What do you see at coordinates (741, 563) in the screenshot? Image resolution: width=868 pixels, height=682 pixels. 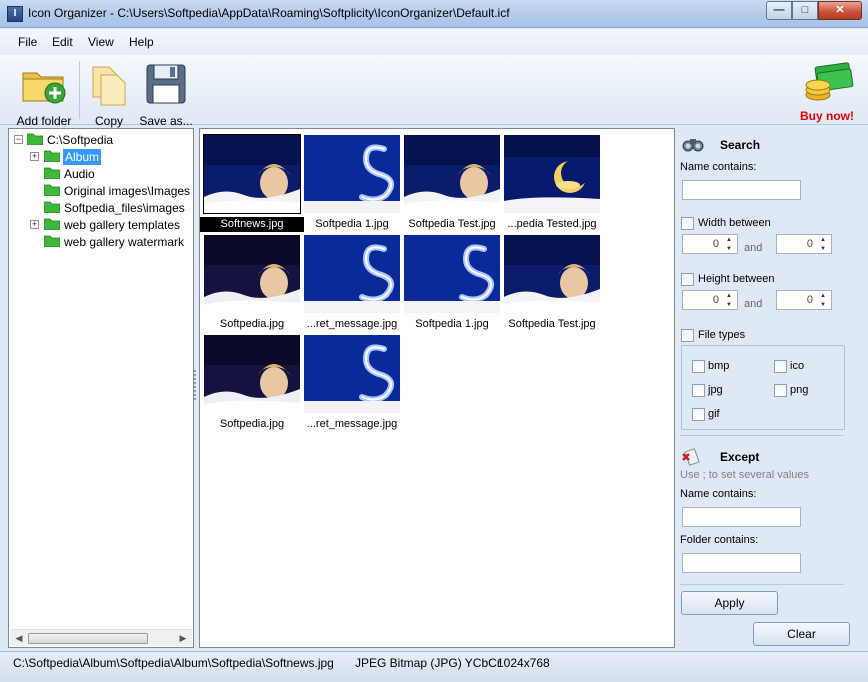 I see `except-folder-input` at bounding box center [741, 563].